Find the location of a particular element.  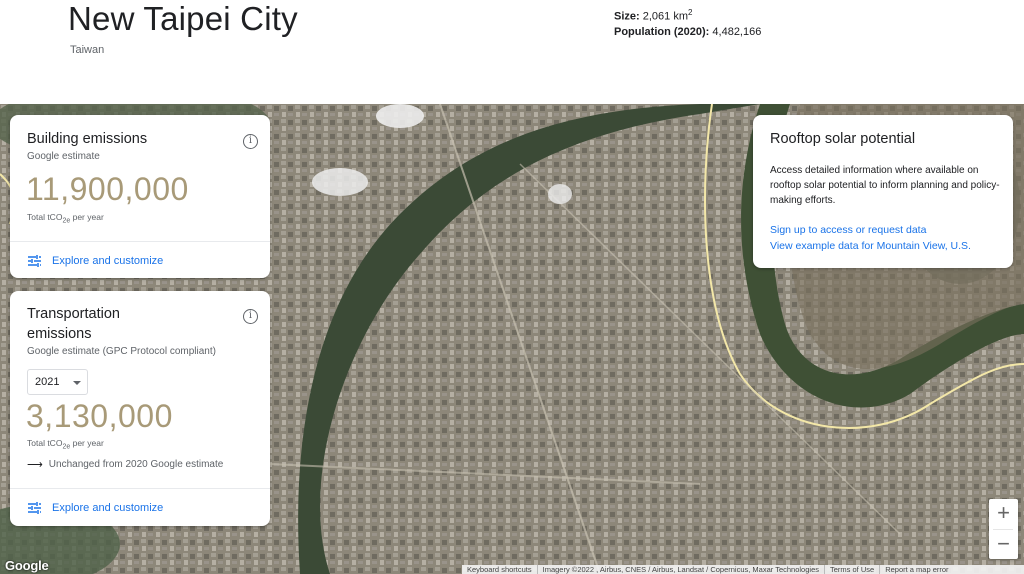

population-value: 4,482,166 is located at coordinates (737, 31).